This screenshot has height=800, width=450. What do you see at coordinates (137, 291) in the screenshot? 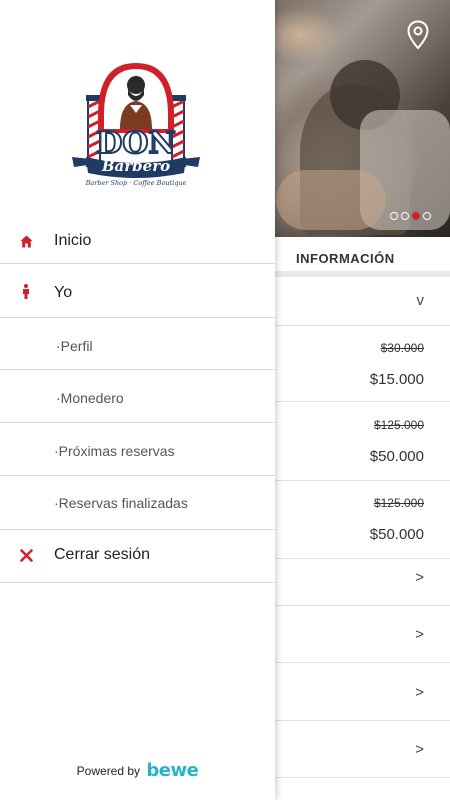
I see `menu-item-yo: Yo` at bounding box center [137, 291].